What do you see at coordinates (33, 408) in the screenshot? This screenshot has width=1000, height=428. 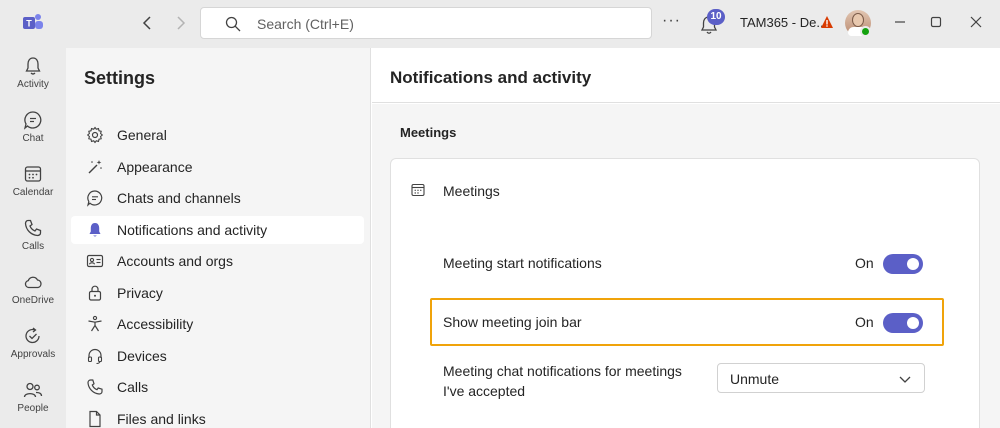 I see `rail-label: People` at bounding box center [33, 408].